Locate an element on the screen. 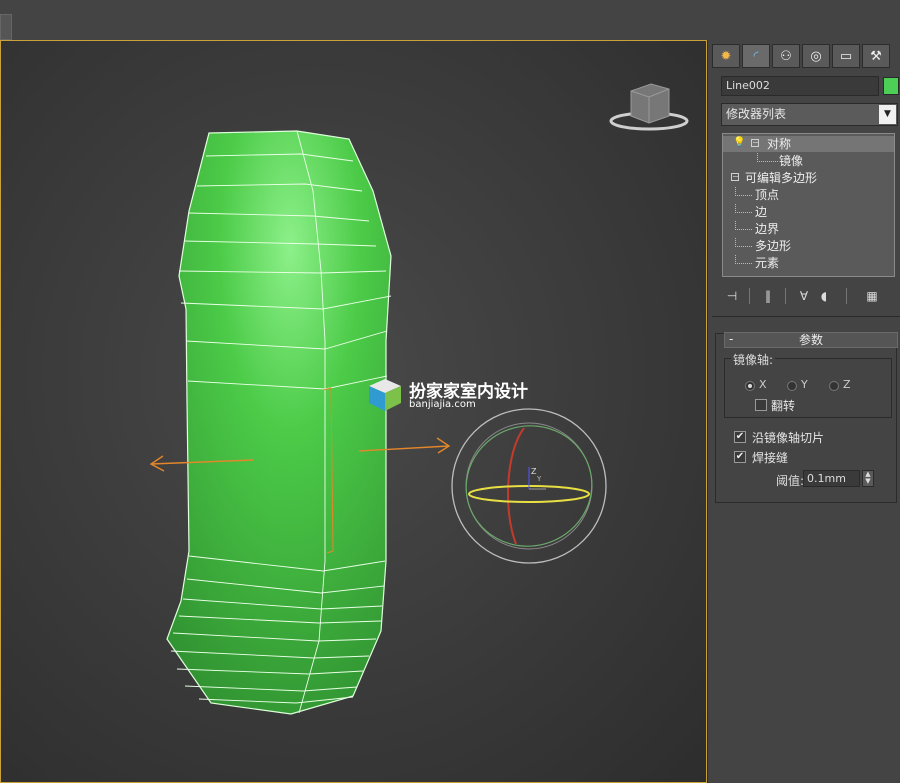 This screenshot has width=900, height=783. tab-utilities: ⚒ is located at coordinates (876, 56).